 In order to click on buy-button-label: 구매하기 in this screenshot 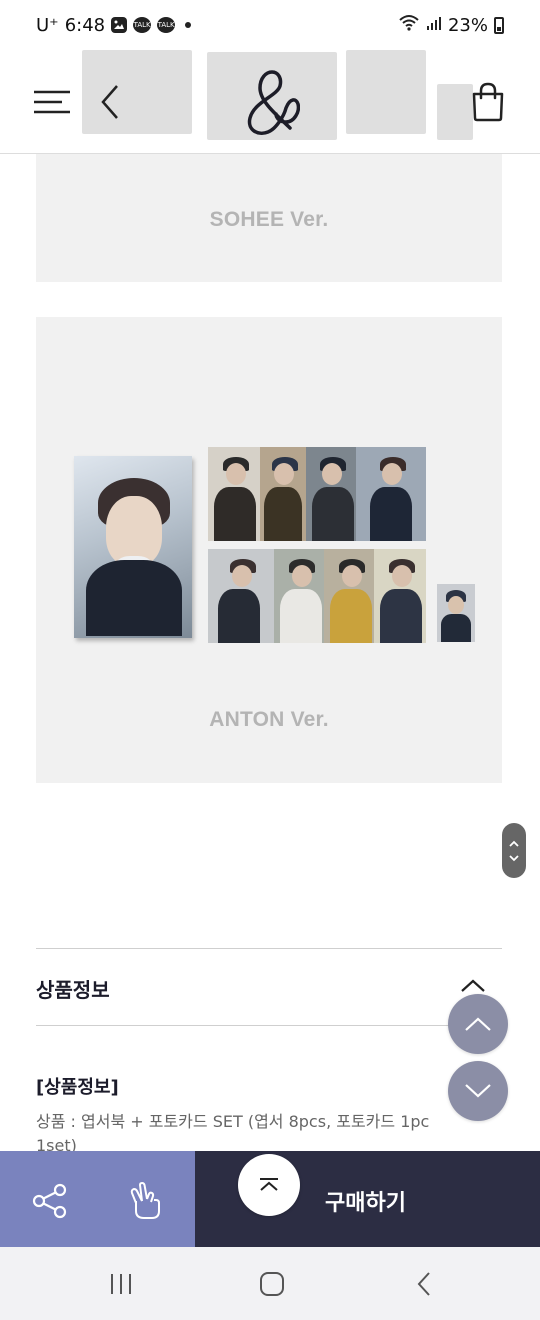, I will do `click(365, 1203)`.